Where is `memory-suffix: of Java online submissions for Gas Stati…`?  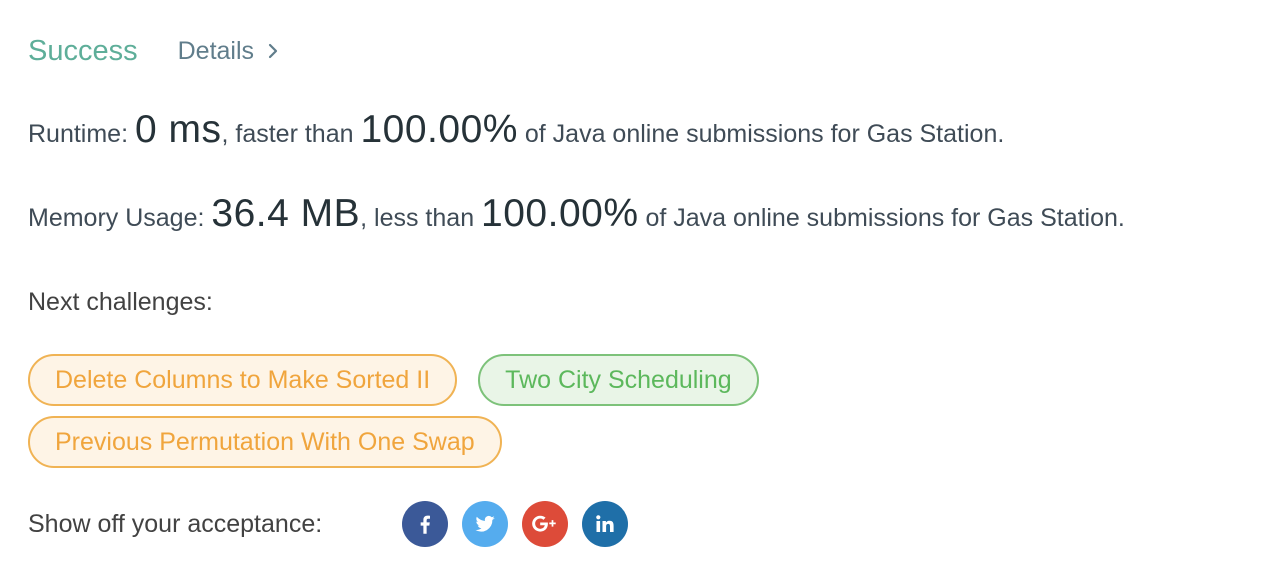
memory-suffix: of Java online submissions for Gas Stati… is located at coordinates (881, 218).